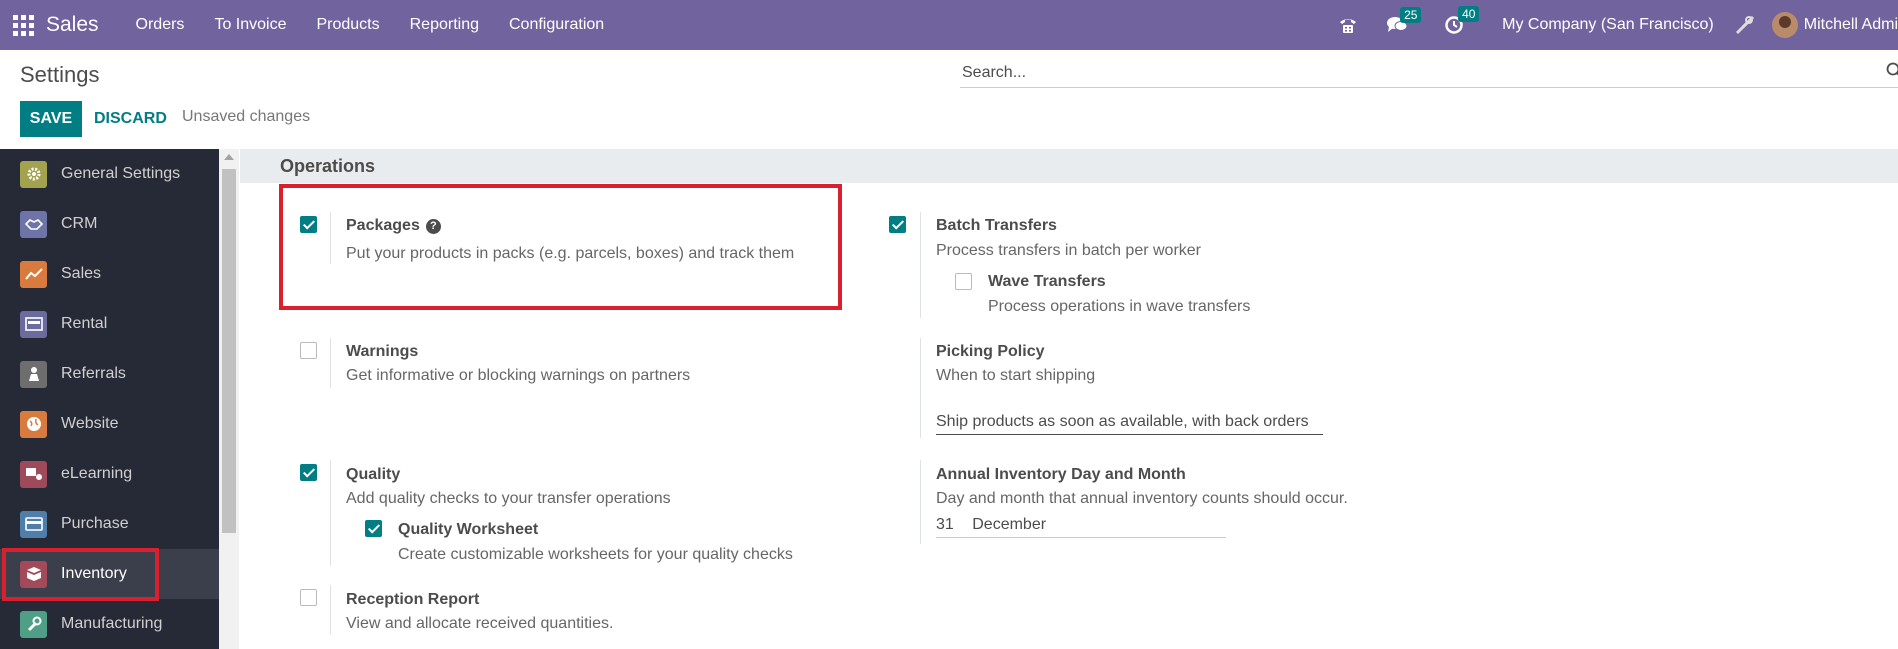 The image size is (1898, 649). I want to click on sidebar-item-label: Manufacturing, so click(112, 623).